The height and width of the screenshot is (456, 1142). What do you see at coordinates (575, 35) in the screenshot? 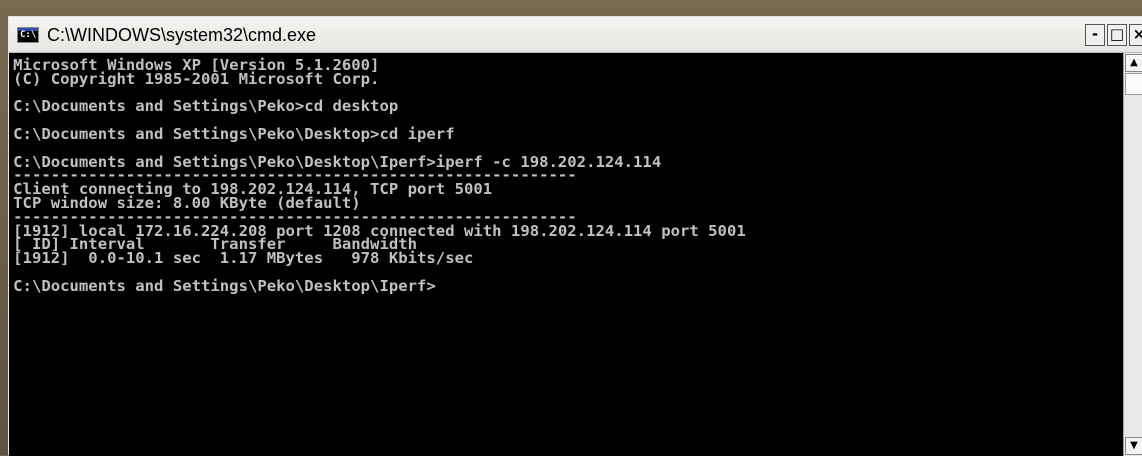
I see `title-bar: C:\ C:\WINDOWS\system32\cmd.exe - □ ×` at bounding box center [575, 35].